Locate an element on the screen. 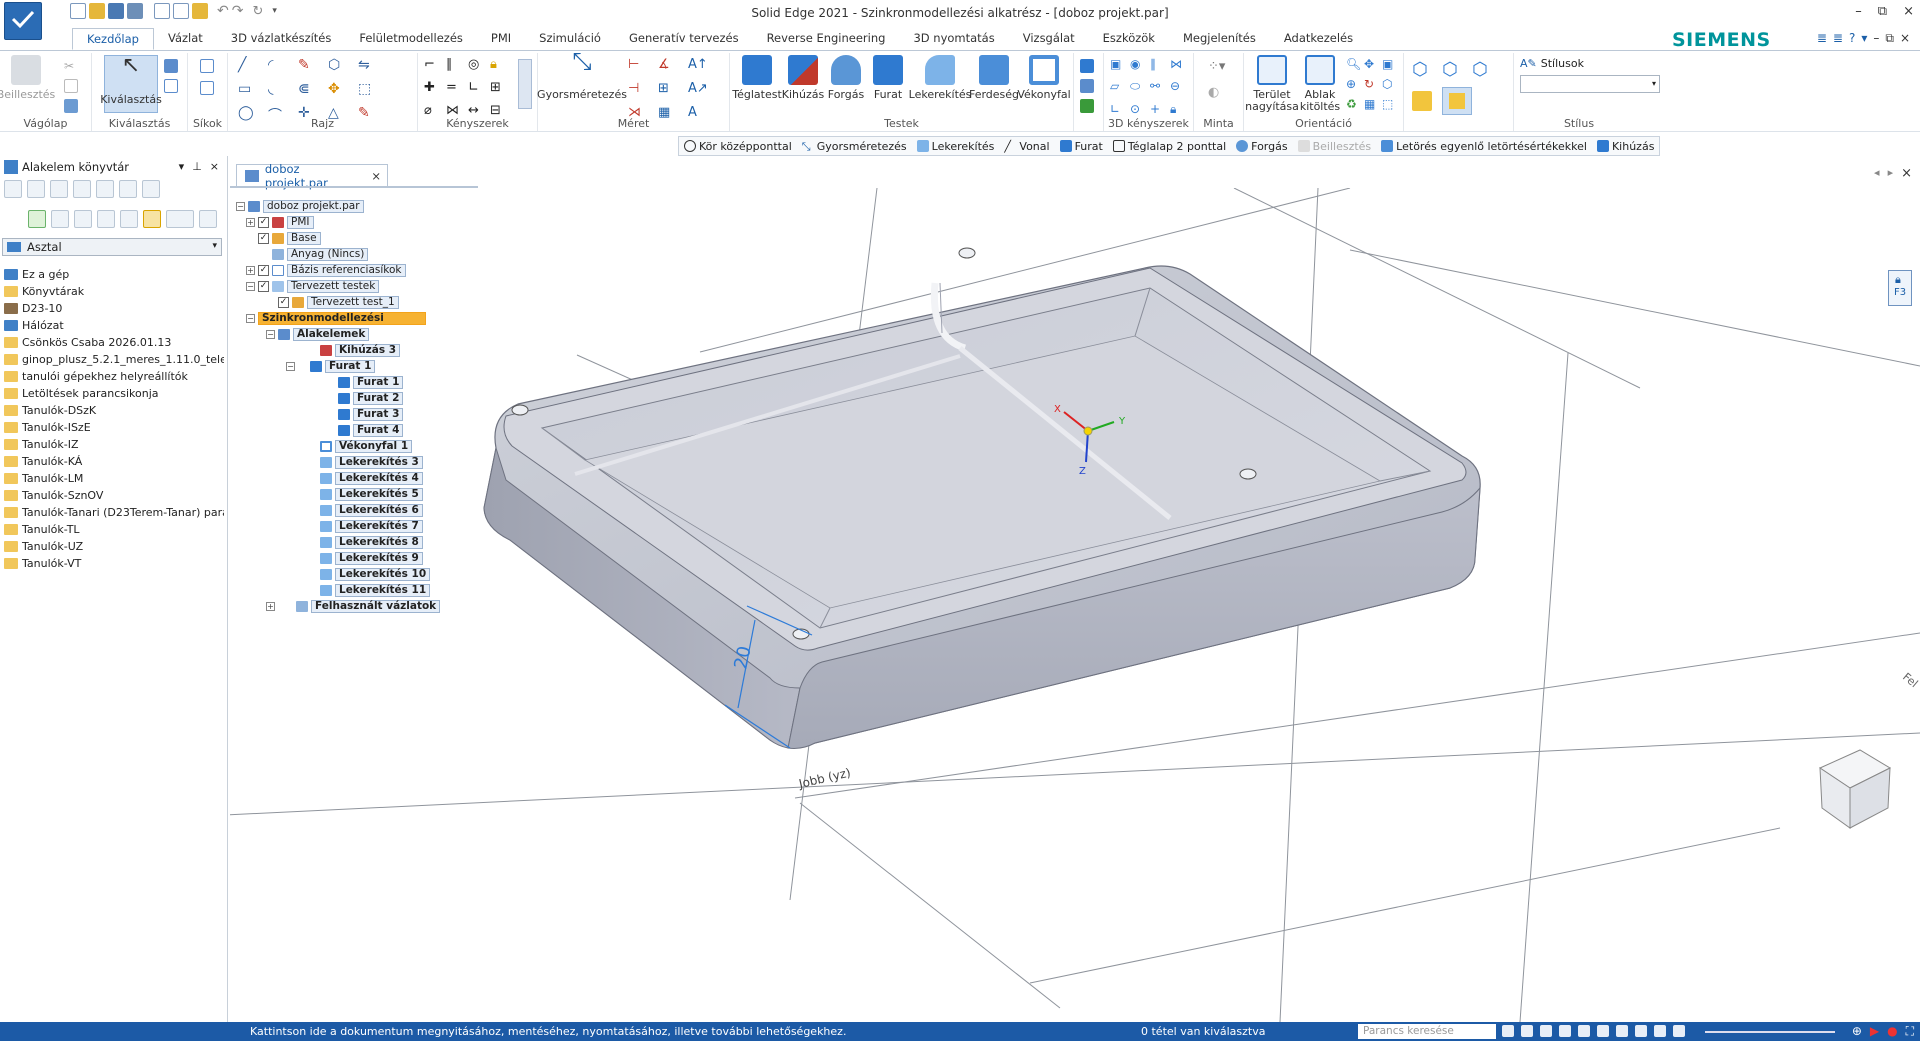 Image resolution: width=1920 pixels, height=1041 pixels. new-folder-icon is located at coordinates (152, 219).